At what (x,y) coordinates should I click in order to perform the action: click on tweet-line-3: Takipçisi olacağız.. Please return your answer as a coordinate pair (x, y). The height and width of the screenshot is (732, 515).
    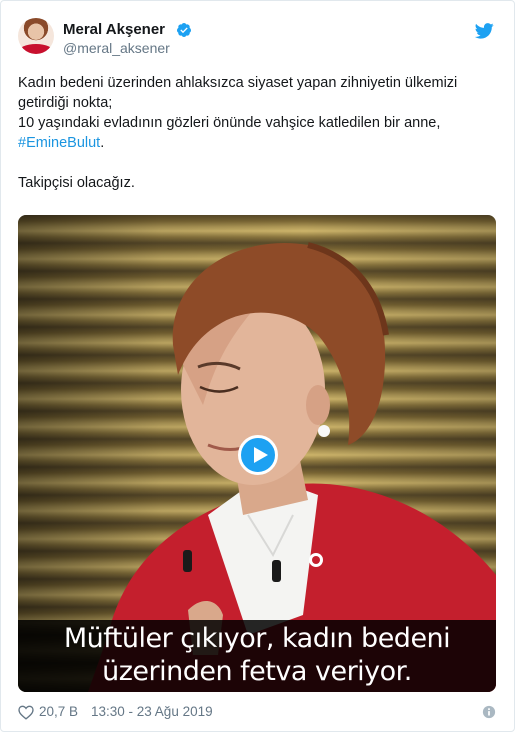
    Looking at the image, I should click on (76, 183).